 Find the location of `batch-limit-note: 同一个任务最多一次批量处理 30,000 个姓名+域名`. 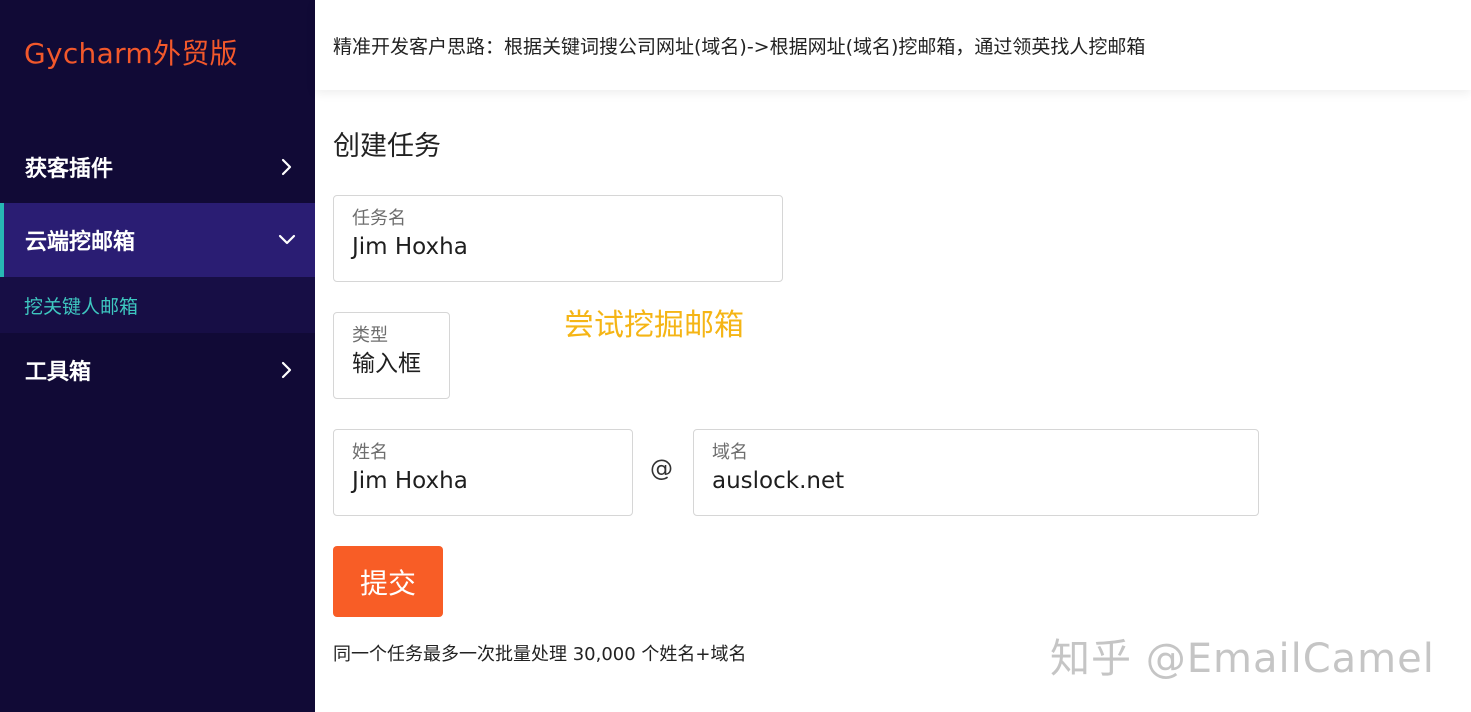

batch-limit-note: 同一个任务最多一次批量处理 30,000 个姓名+域名 is located at coordinates (540, 654).